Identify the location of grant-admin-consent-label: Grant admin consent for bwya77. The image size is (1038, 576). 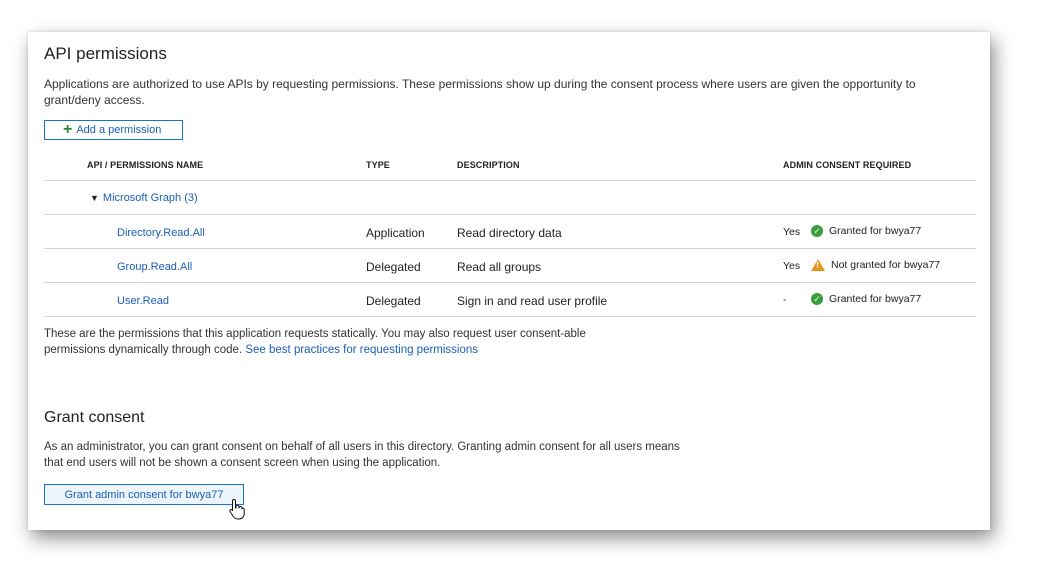
(144, 494).